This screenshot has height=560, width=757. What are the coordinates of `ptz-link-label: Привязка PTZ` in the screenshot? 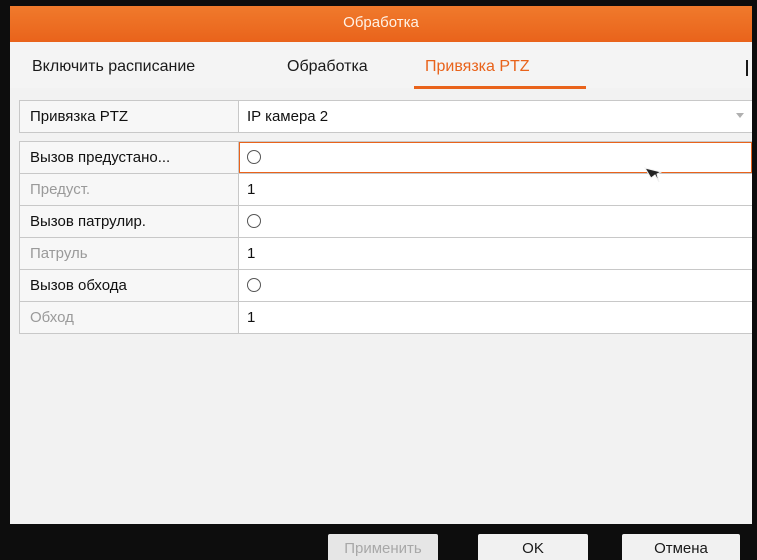 It's located at (129, 116).